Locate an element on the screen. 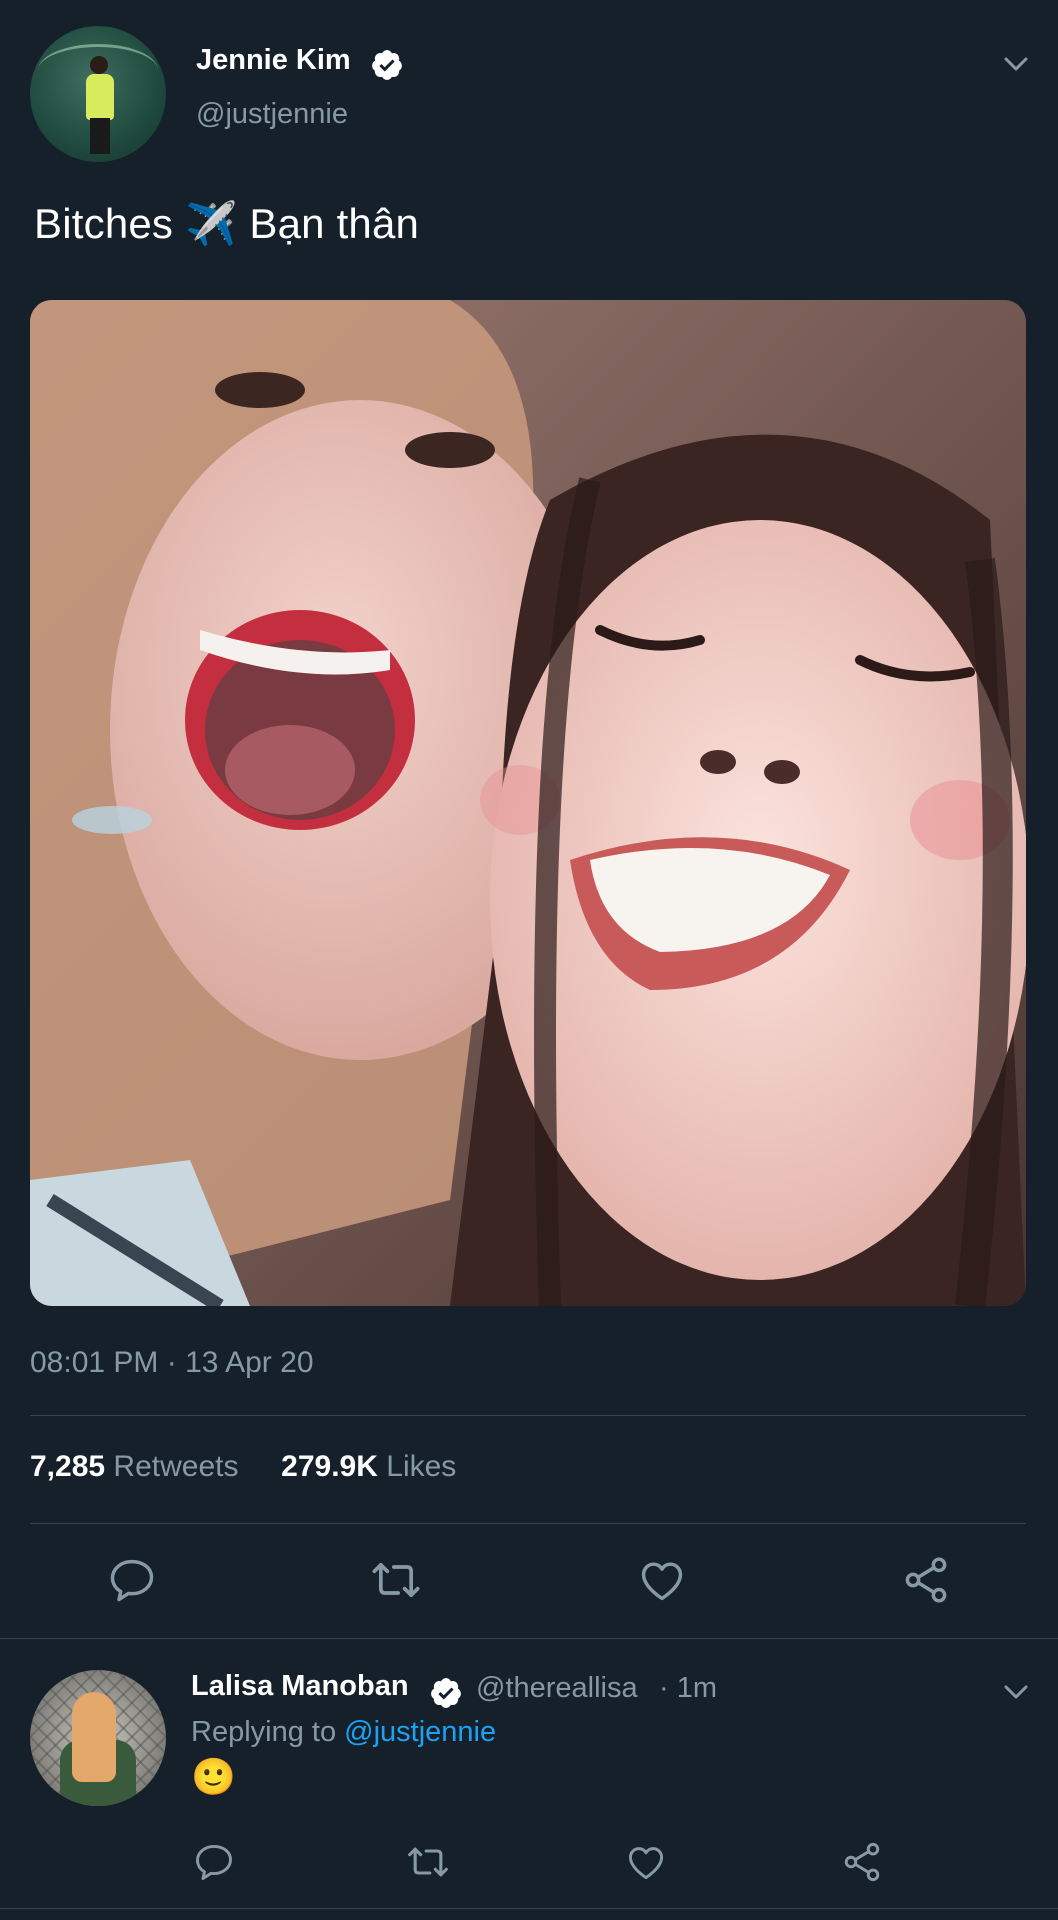 The height and width of the screenshot is (1920, 1058). avatar-hair is located at coordinates (94, 1737).